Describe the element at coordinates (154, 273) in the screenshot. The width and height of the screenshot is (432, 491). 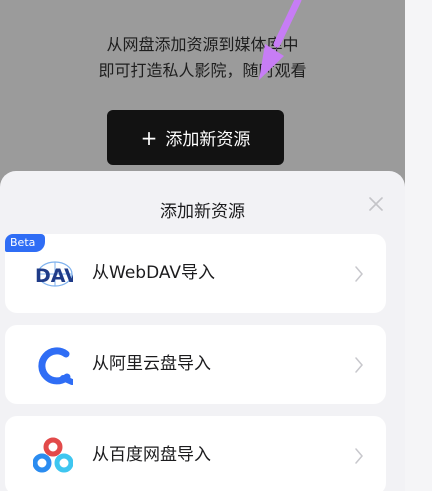
I see `webdav-import-label: 从WebDAV导入` at that location.